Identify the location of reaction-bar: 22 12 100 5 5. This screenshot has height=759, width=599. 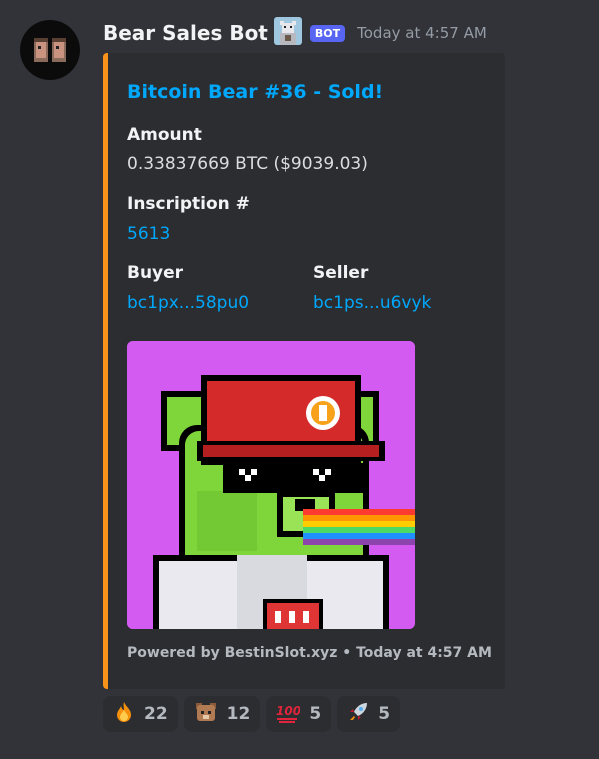
(252, 714).